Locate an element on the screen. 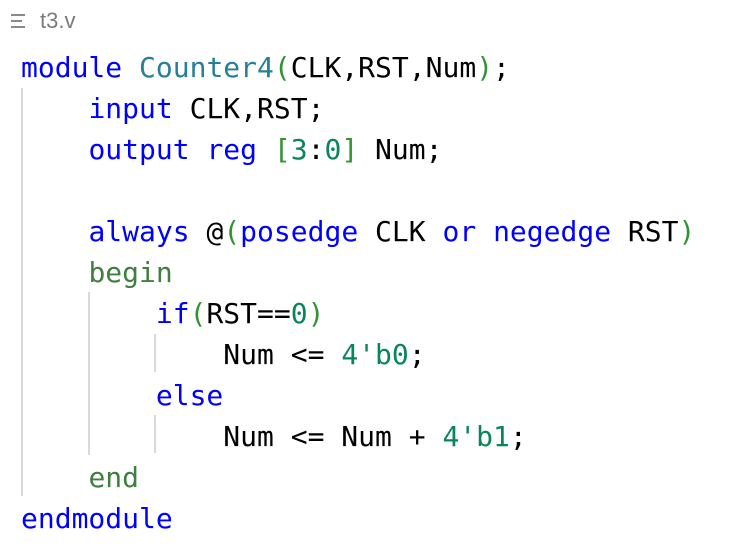  code-token: negedge is located at coordinates (552, 231).